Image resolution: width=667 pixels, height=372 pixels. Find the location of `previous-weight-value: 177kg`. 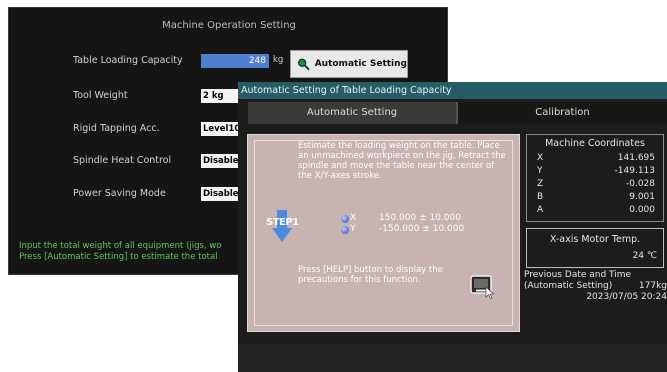

previous-weight-value: 177kg is located at coordinates (652, 286).